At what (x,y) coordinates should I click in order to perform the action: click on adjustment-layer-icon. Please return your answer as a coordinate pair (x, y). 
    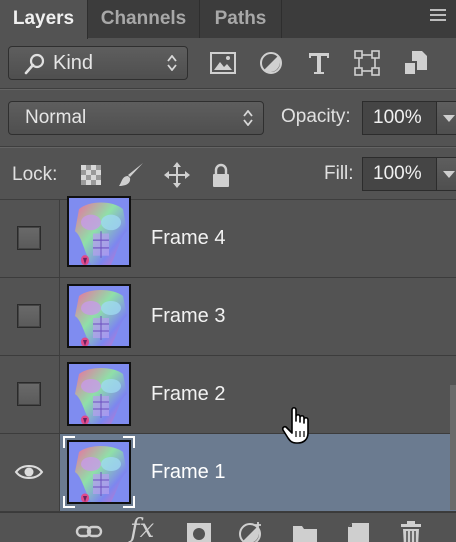
    Looking at the image, I should click on (251, 530).